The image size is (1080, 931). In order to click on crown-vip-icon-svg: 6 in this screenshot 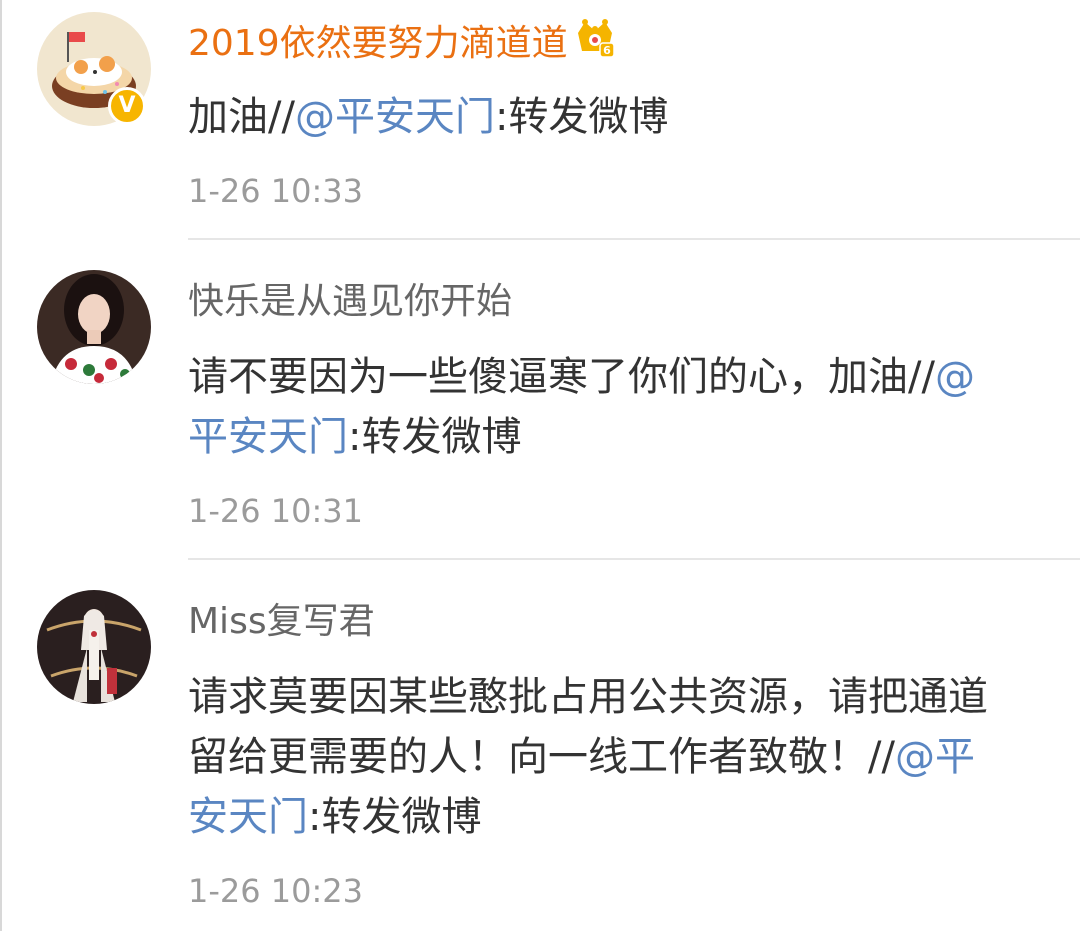, I will do `click(596, 38)`.